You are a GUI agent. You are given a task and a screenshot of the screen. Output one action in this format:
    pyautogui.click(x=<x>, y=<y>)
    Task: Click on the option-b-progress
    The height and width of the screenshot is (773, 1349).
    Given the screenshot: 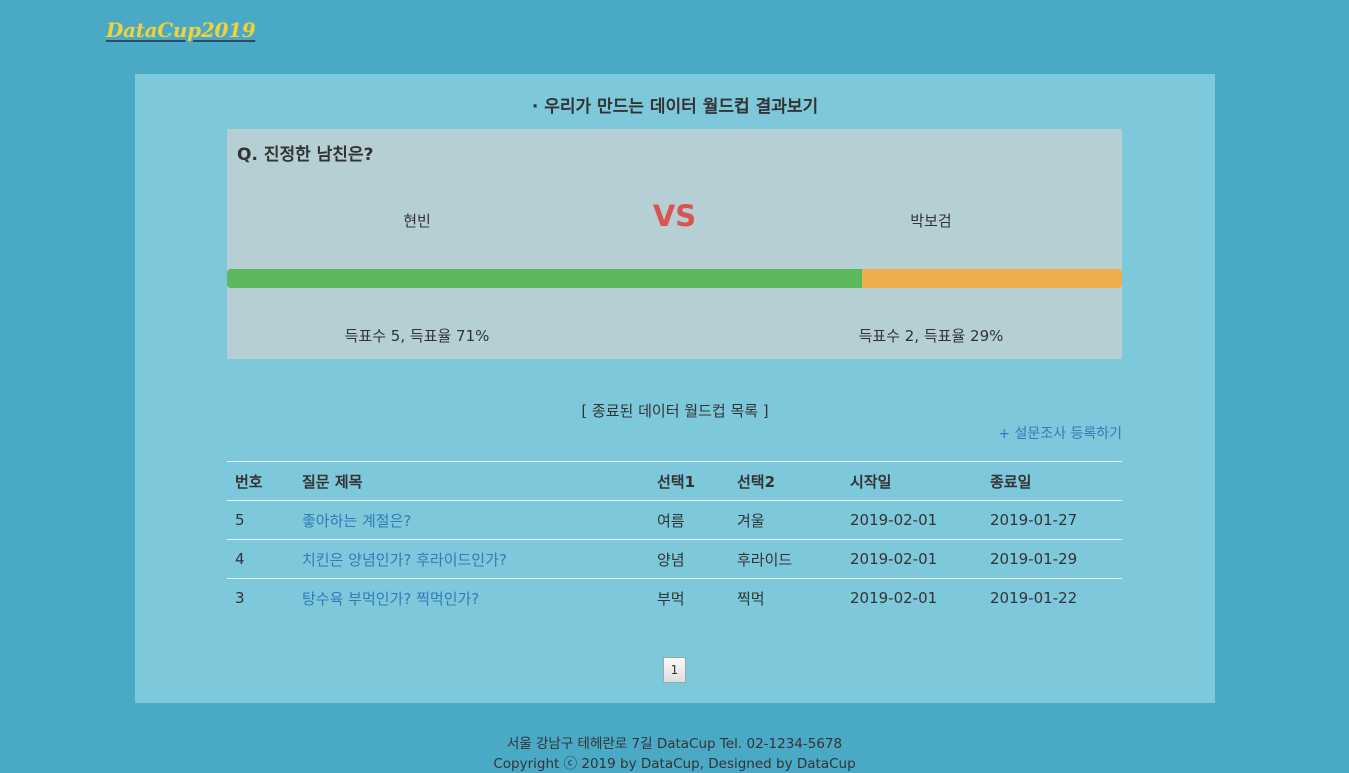 What is the action you would take?
    pyautogui.click(x=992, y=278)
    